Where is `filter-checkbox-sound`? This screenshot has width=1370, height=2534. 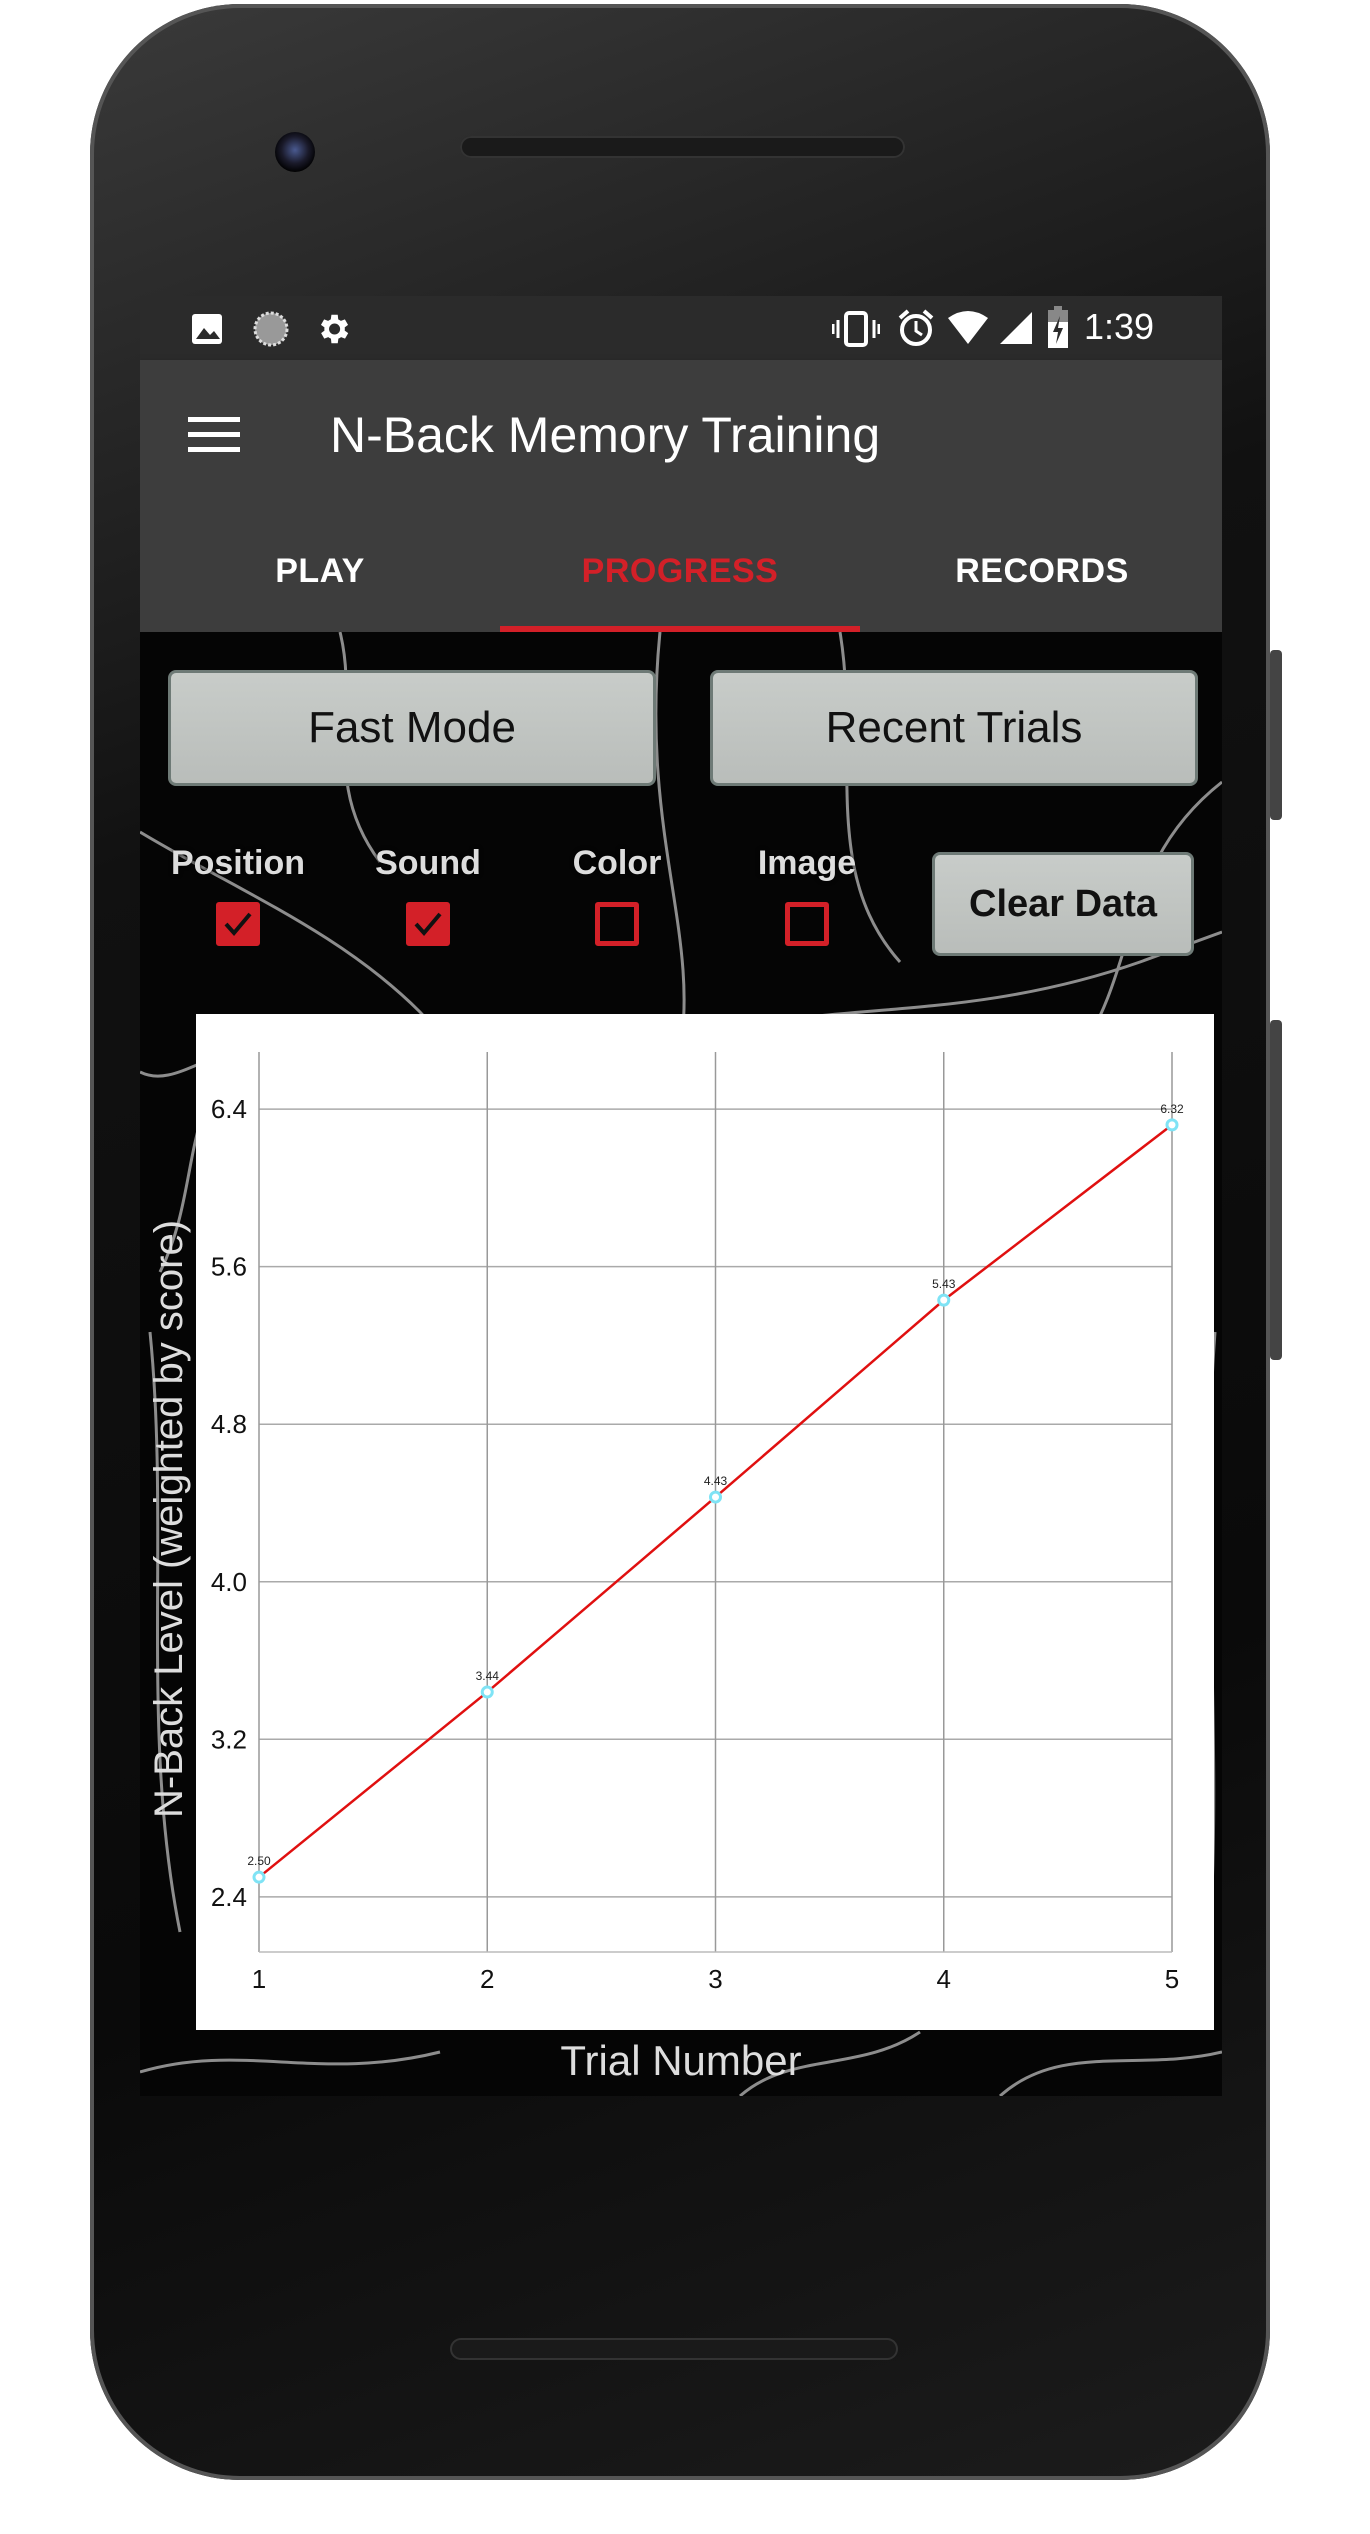
filter-checkbox-sound is located at coordinates (428, 924).